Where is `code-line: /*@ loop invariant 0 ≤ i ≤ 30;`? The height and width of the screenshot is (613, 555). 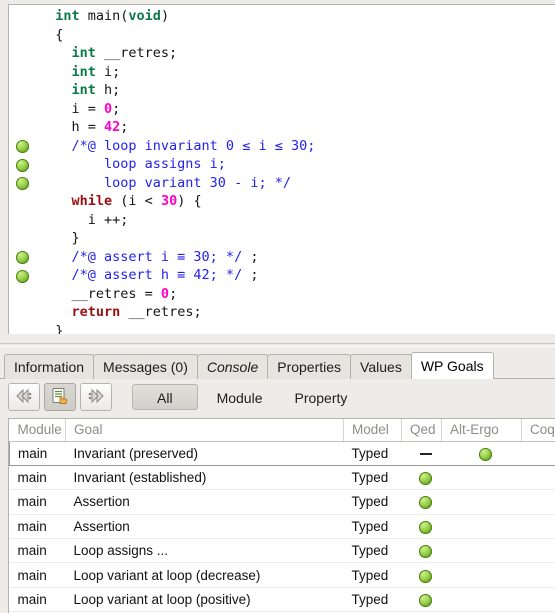 code-line: /*@ loop invariant 0 ≤ i ≤ 30; is located at coordinates (282, 146).